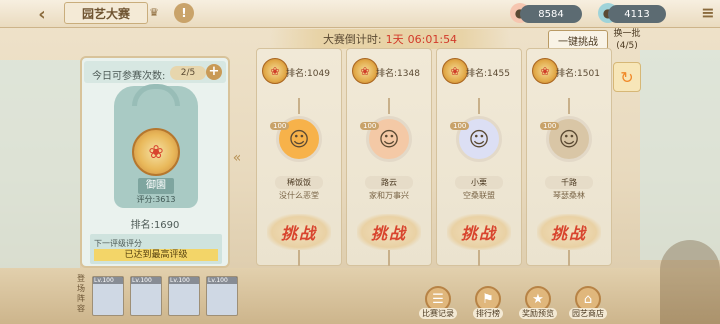 This screenshot has width=720, height=324. What do you see at coordinates (154, 12) in the screenshot?
I see `crown-icon: ♛` at bounding box center [154, 12].